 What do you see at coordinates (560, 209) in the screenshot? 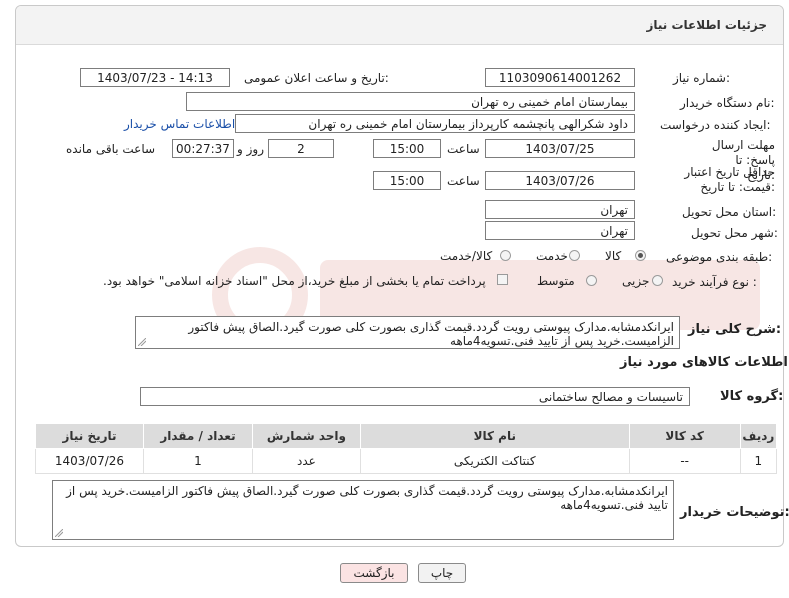
I see `province-field: تهران` at bounding box center [560, 209].